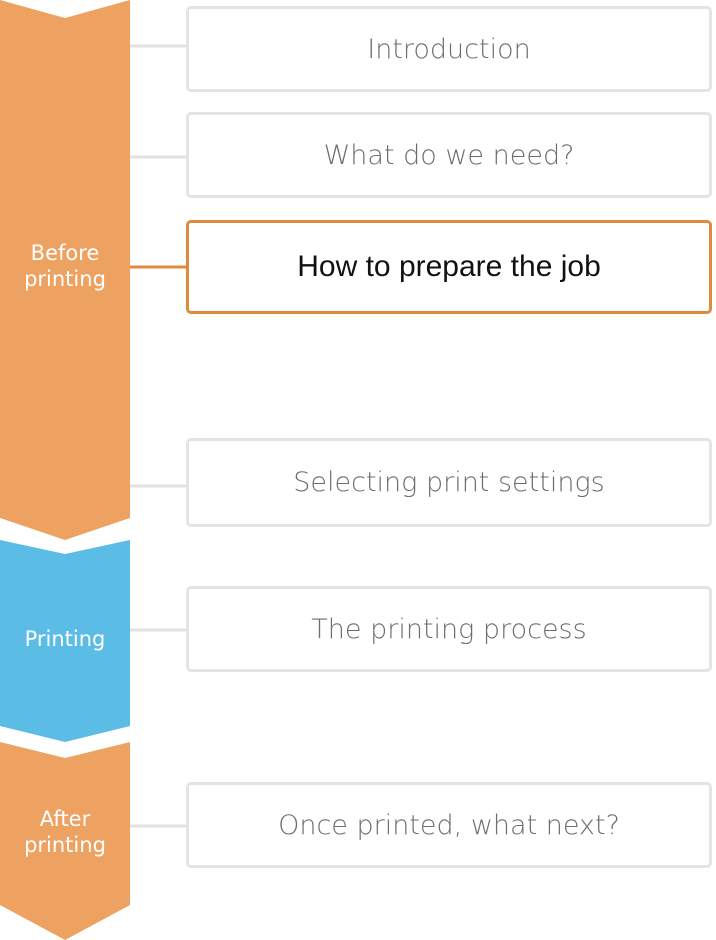 The image size is (716, 940). Describe the element at coordinates (65, 639) in the screenshot. I see `printing-label: Printing` at that location.